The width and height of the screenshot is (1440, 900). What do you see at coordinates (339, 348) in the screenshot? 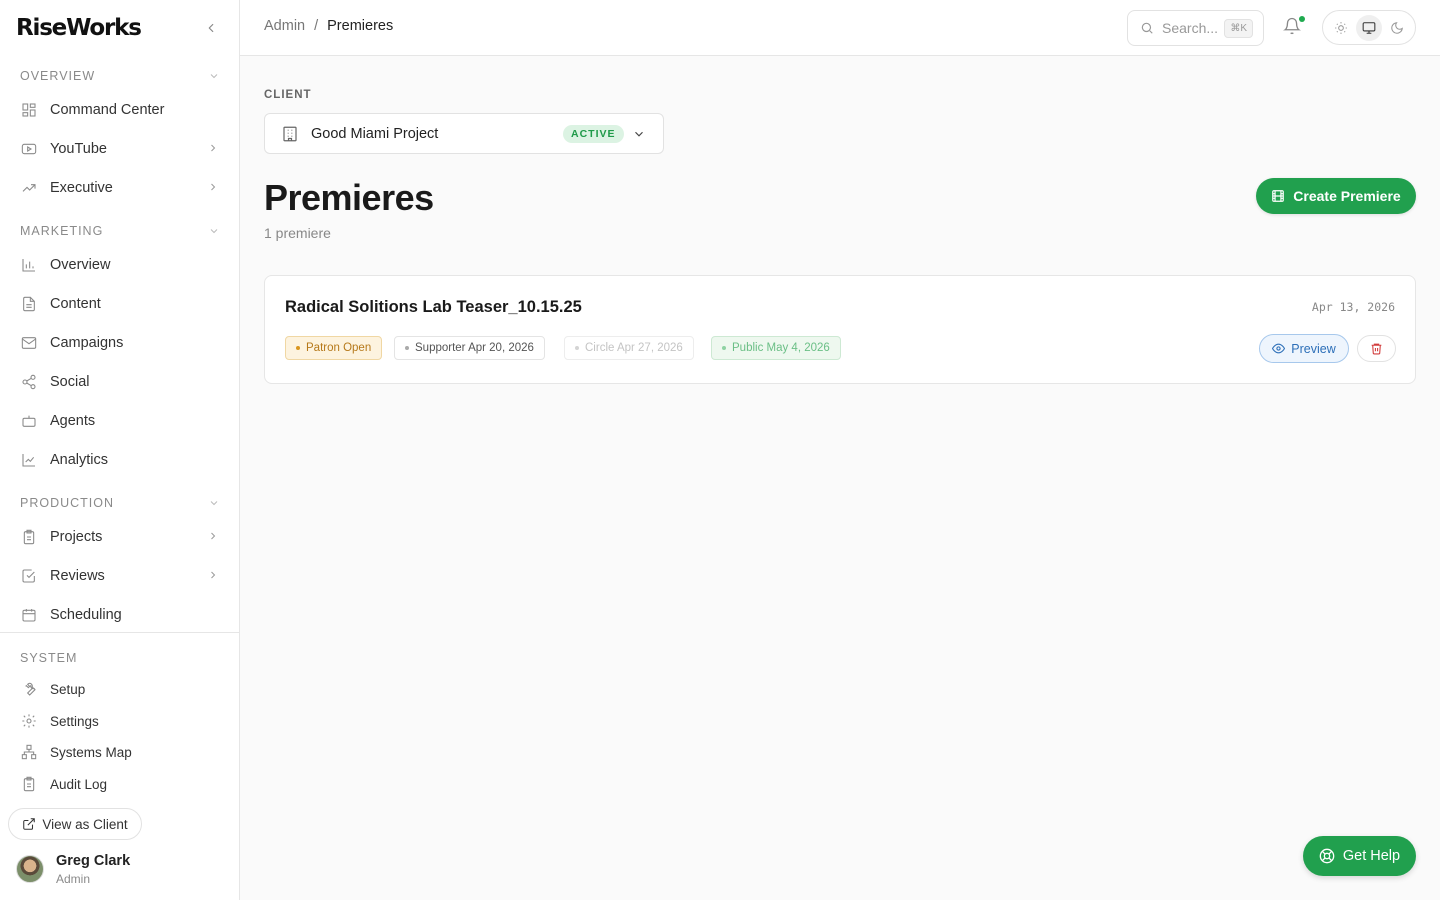
I see `tier-label: Patron Open` at bounding box center [339, 348].